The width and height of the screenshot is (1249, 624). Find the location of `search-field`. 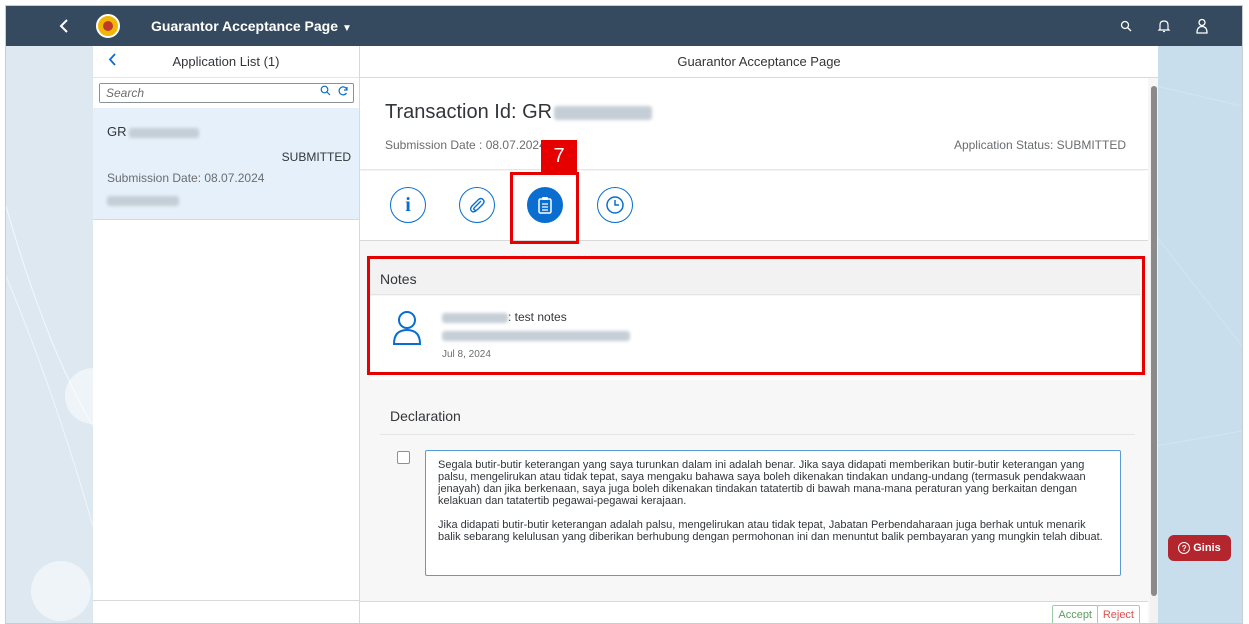

search-field is located at coordinates (226, 93).